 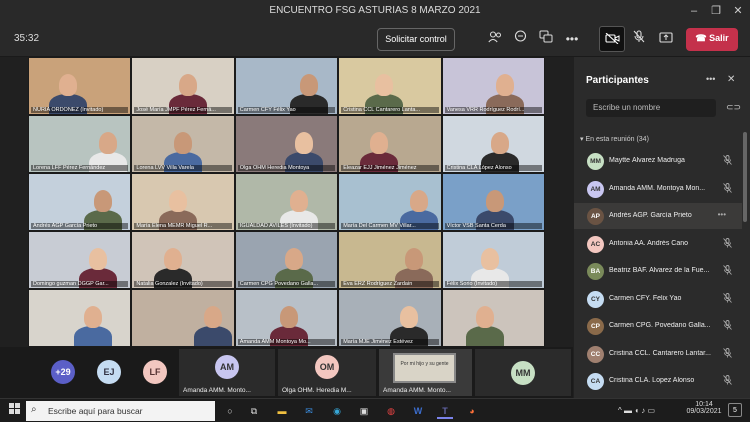 What do you see at coordinates (636, 410) in the screenshot?
I see `system-tray-icons: ^ ▬ ◖ ♪ ▭` at bounding box center [636, 410].